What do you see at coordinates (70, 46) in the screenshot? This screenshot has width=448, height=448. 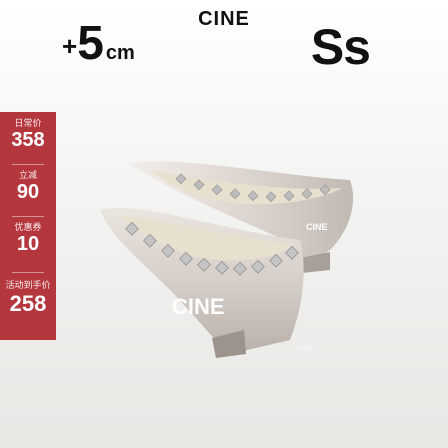 I see `heel-height-plus: +` at bounding box center [70, 46].